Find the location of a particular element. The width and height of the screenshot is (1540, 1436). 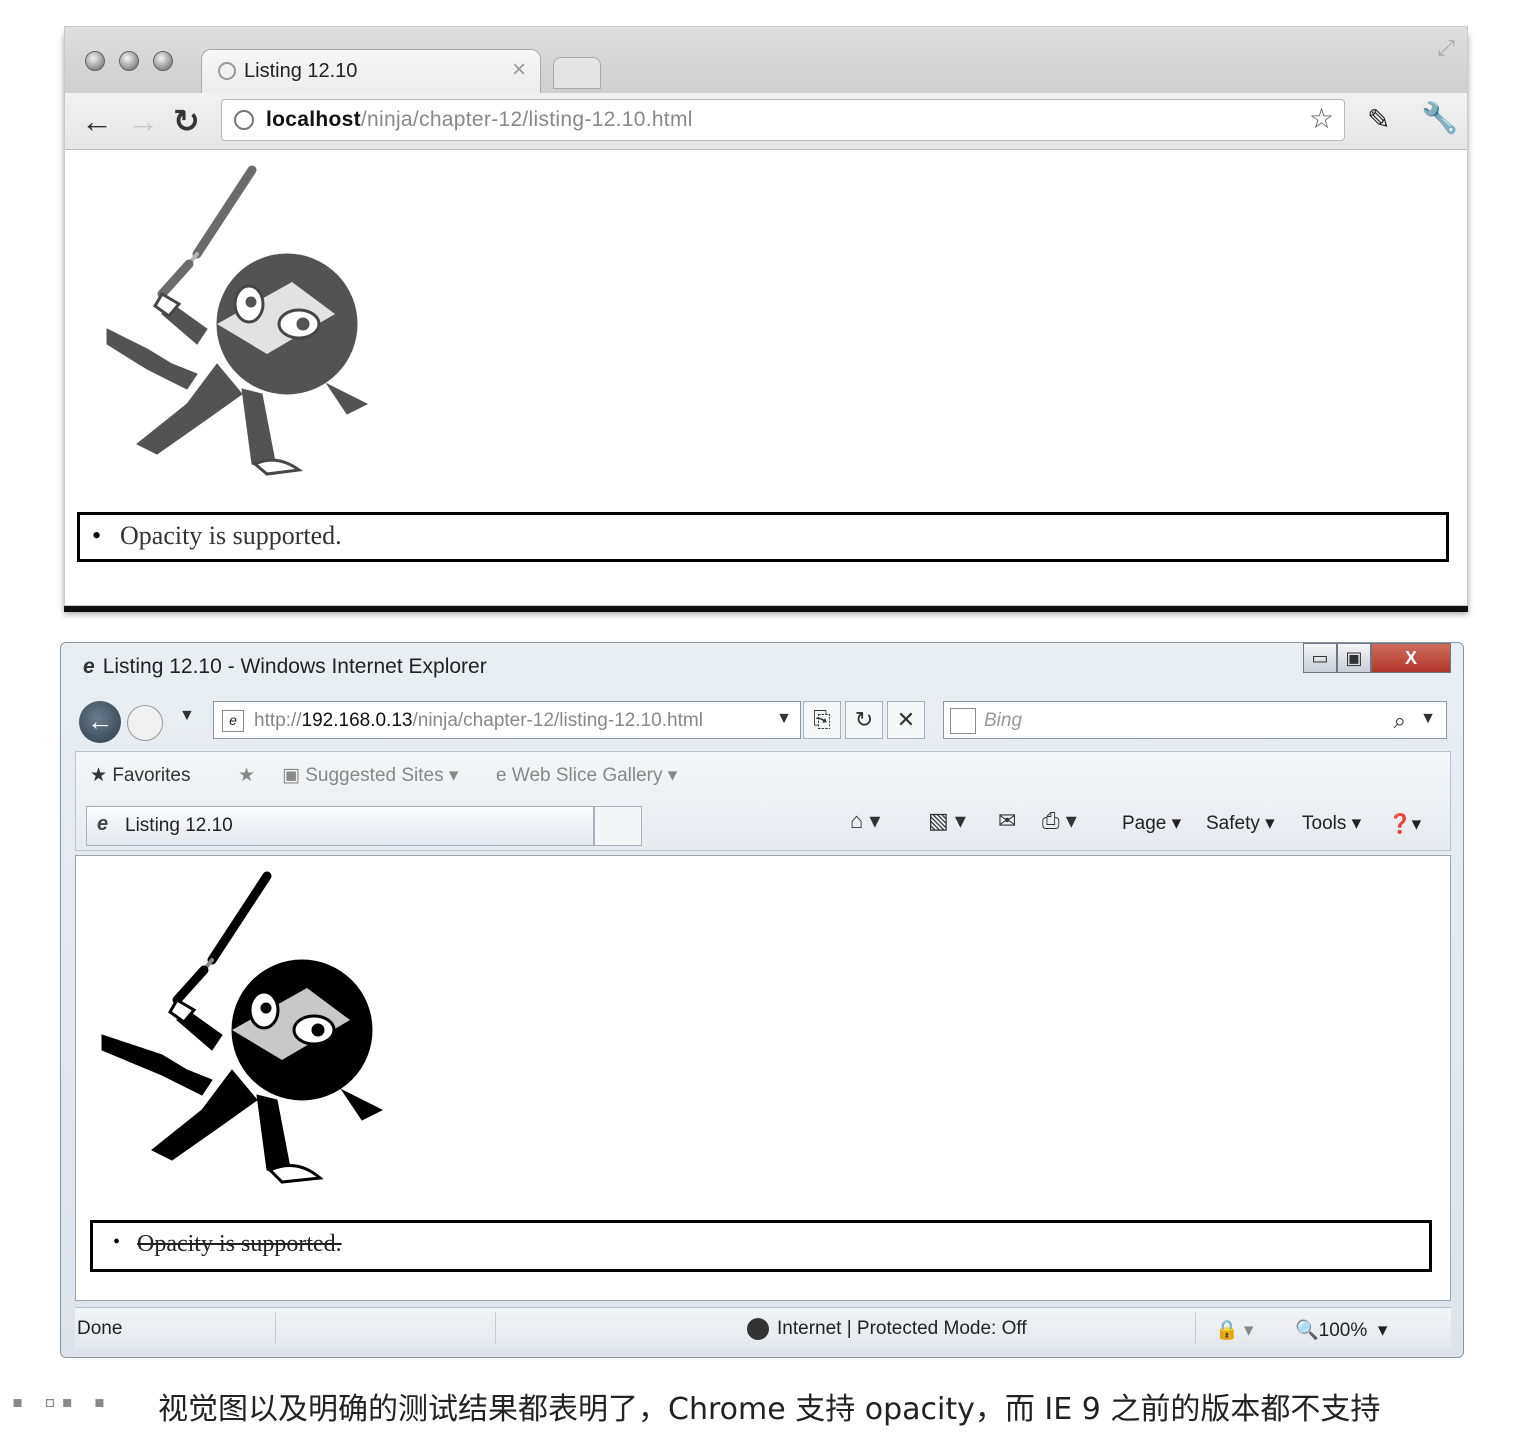

tools-menu-label: Tools is located at coordinates (1324, 823).